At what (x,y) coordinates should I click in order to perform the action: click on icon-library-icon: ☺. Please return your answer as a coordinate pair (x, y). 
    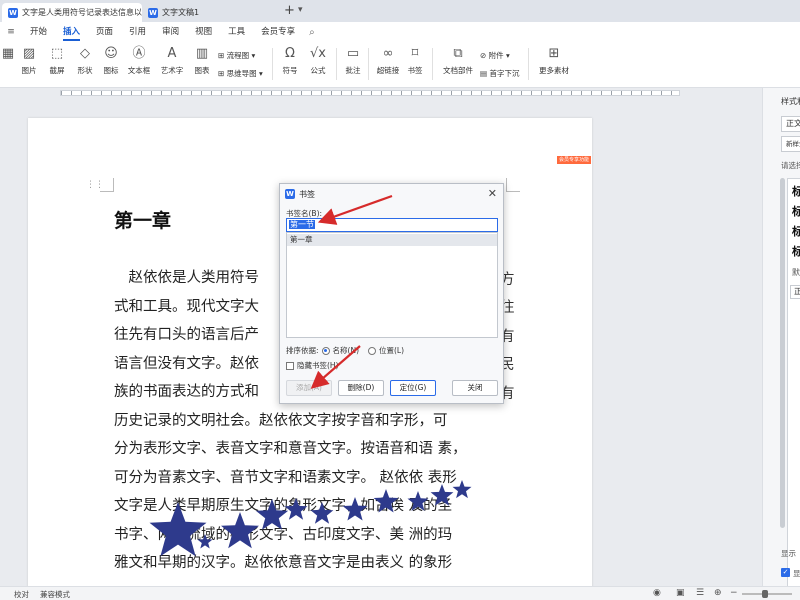
    Looking at the image, I should click on (111, 53).